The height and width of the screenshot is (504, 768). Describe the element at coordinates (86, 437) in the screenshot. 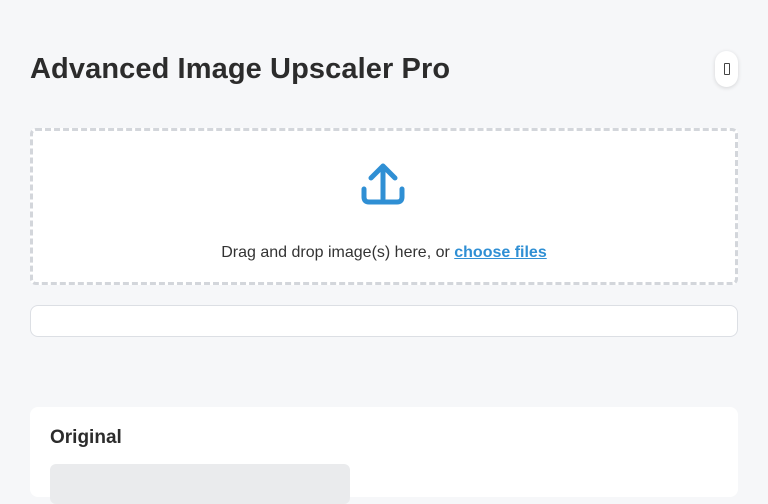

I see `original-card-title: Original` at that location.